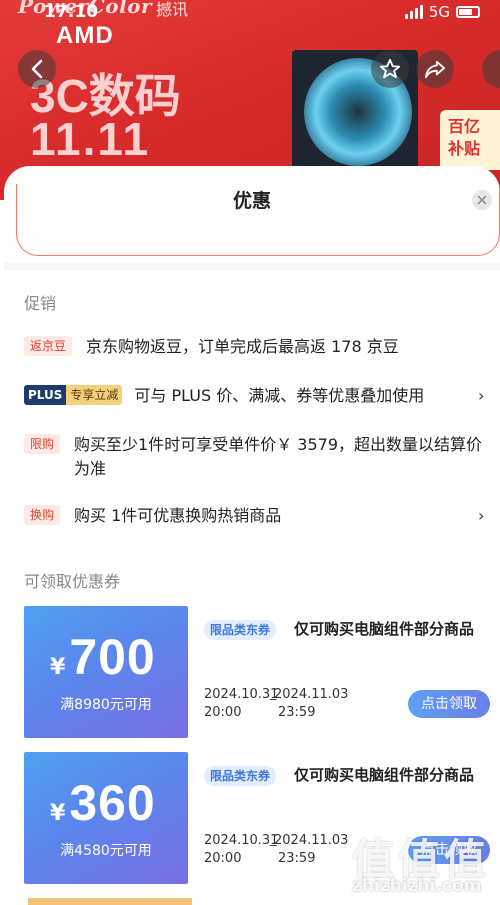 Image resolution: width=500 pixels, height=905 pixels. I want to click on coupon-value-panel: ¥ 360 满4580元可用, so click(103, 818).